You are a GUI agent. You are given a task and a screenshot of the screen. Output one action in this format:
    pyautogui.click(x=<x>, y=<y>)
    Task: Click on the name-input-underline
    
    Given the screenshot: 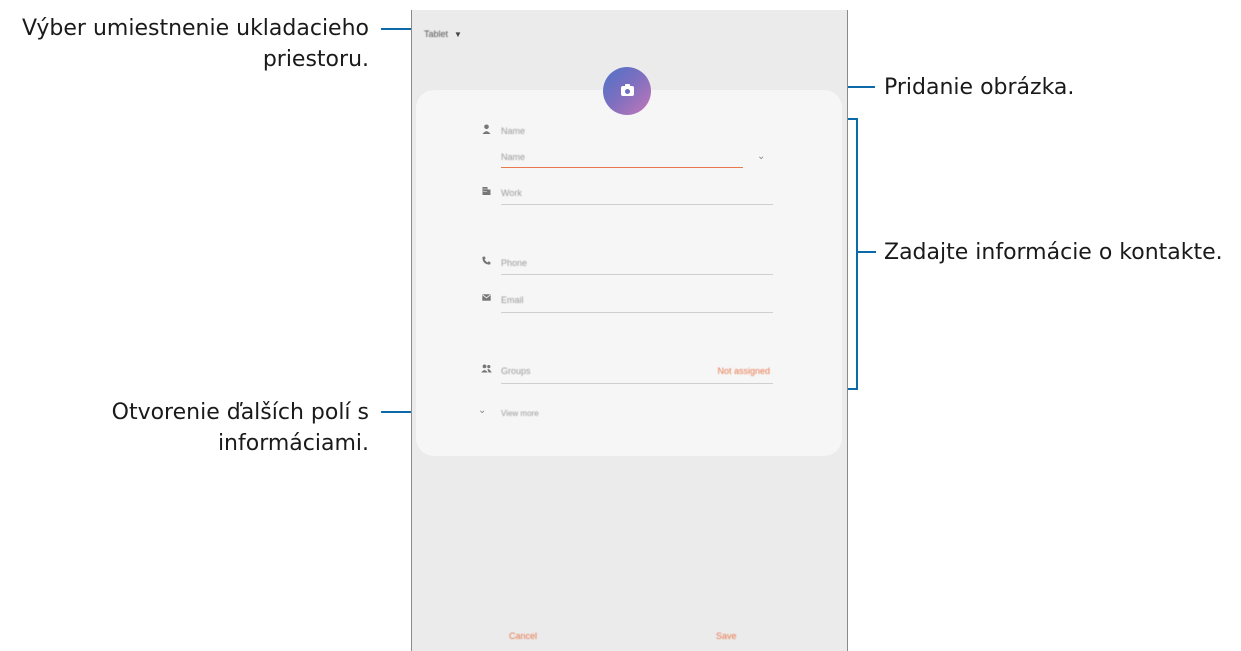 What is the action you would take?
    pyautogui.click(x=622, y=167)
    